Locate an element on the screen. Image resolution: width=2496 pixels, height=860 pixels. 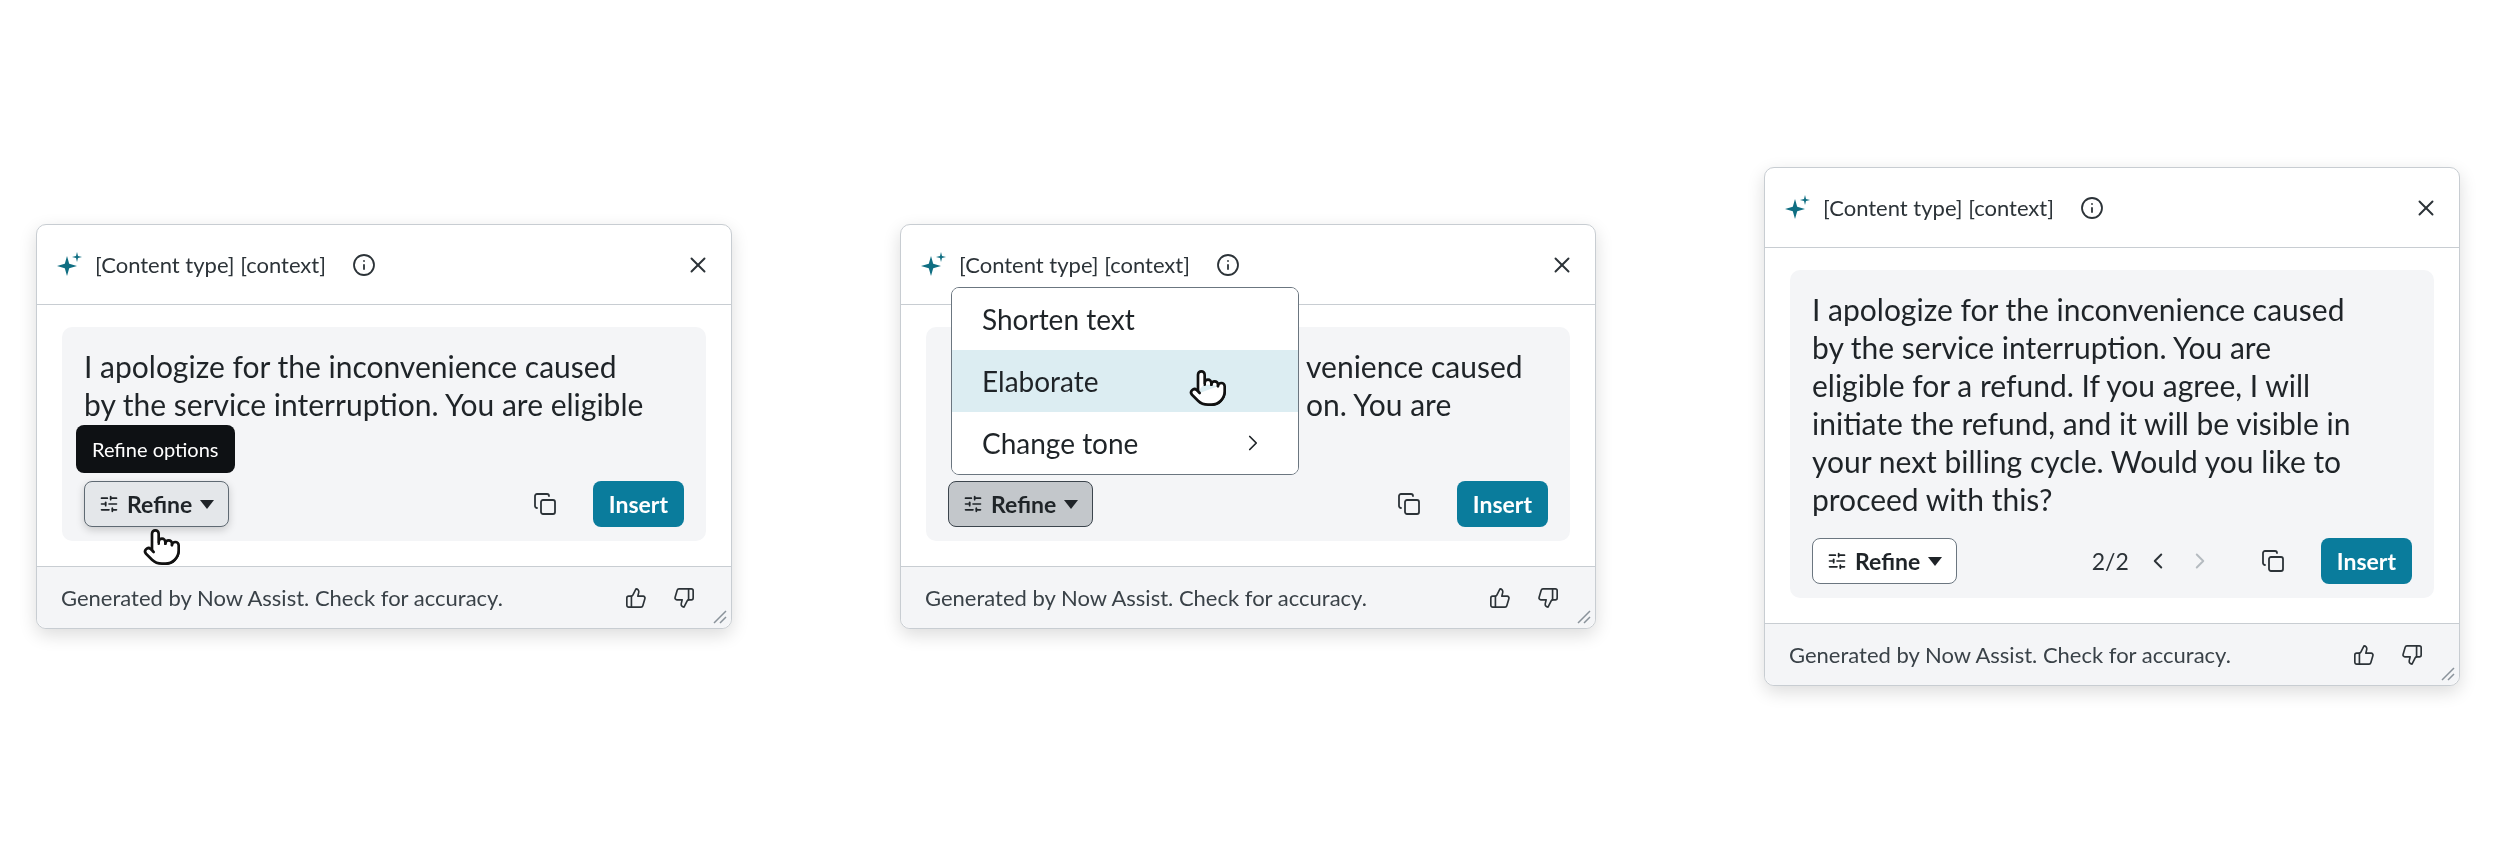
response-text: I apologize for the inconvenience caused by the service interruption. You are eligible is located at coordinates (364, 385).